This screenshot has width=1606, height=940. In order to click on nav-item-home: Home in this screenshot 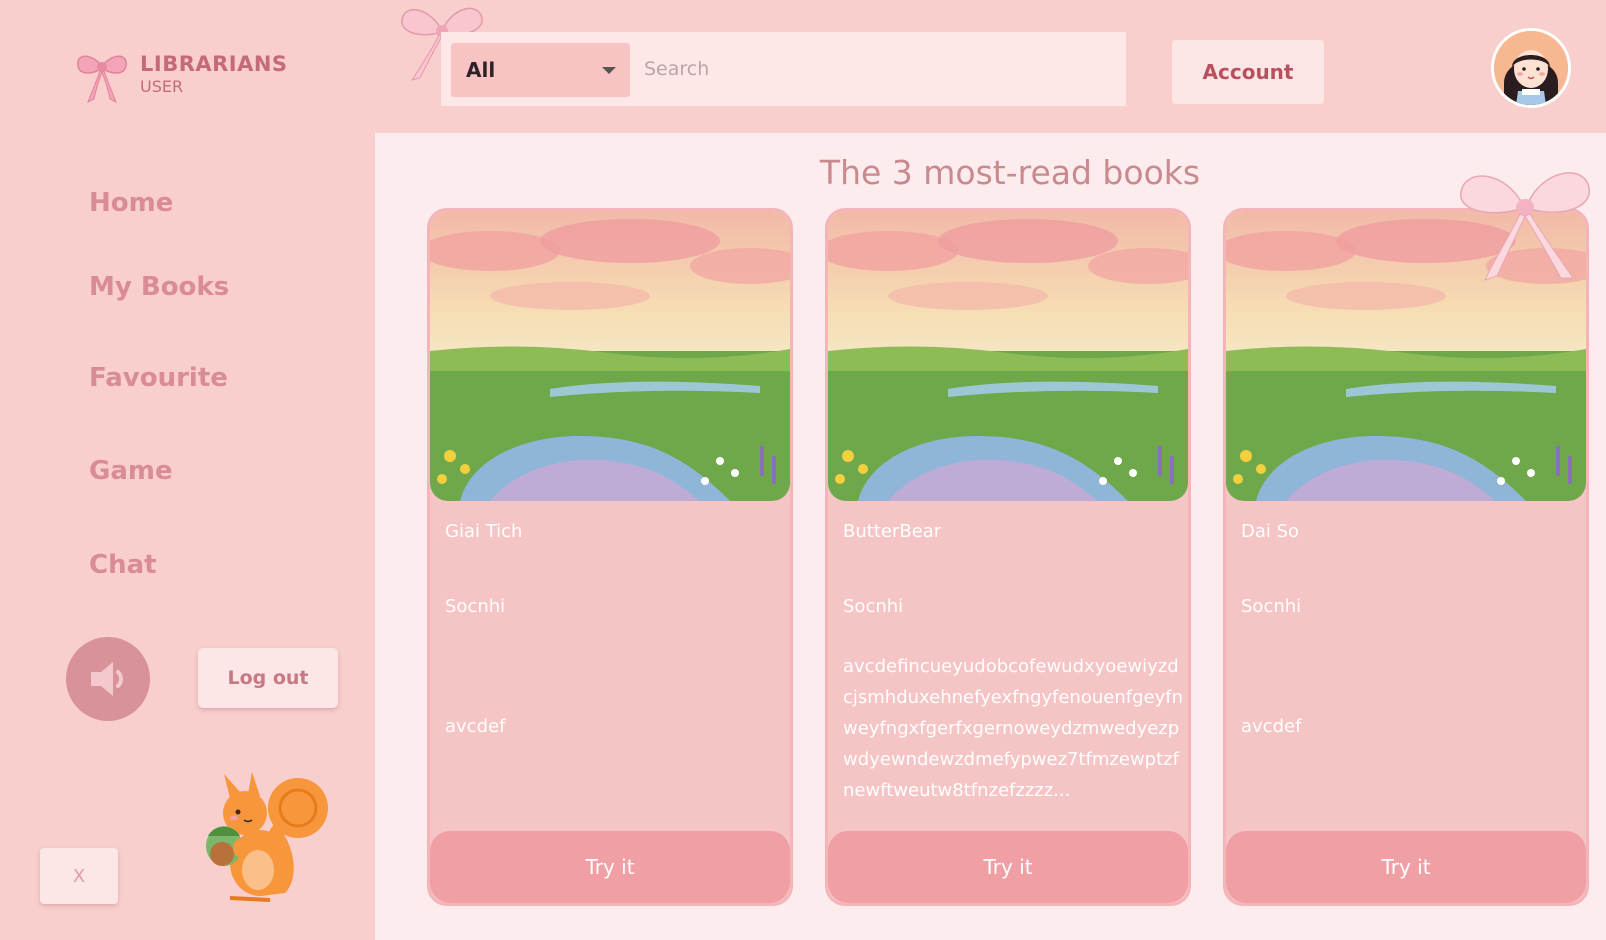, I will do `click(131, 203)`.